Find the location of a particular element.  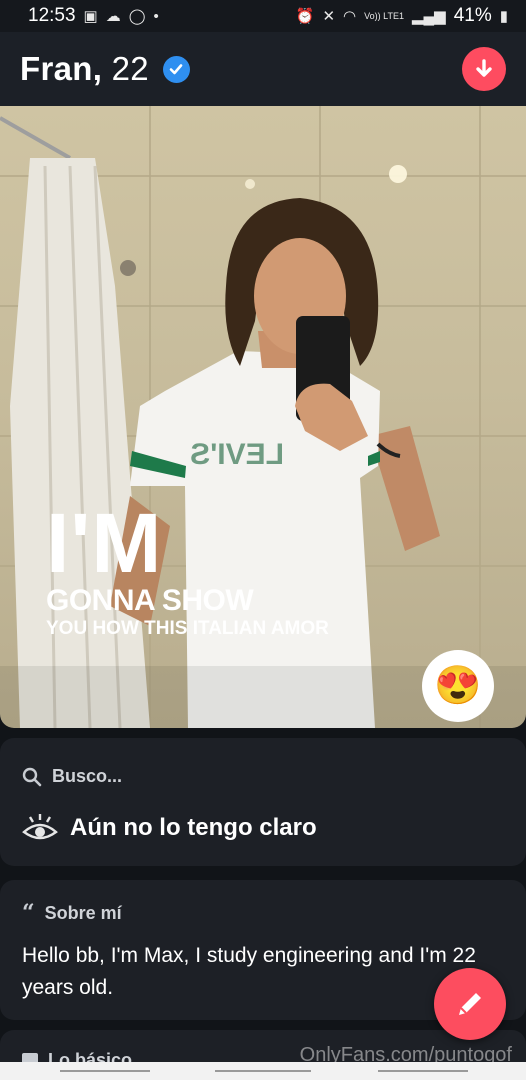

looking-for-value-row: Aún no lo tengo claro is located at coordinates (169, 828).